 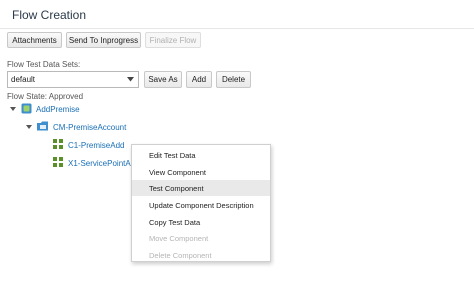 I want to click on menu-item-update-component-description: Update Component Description, so click(x=201, y=205).